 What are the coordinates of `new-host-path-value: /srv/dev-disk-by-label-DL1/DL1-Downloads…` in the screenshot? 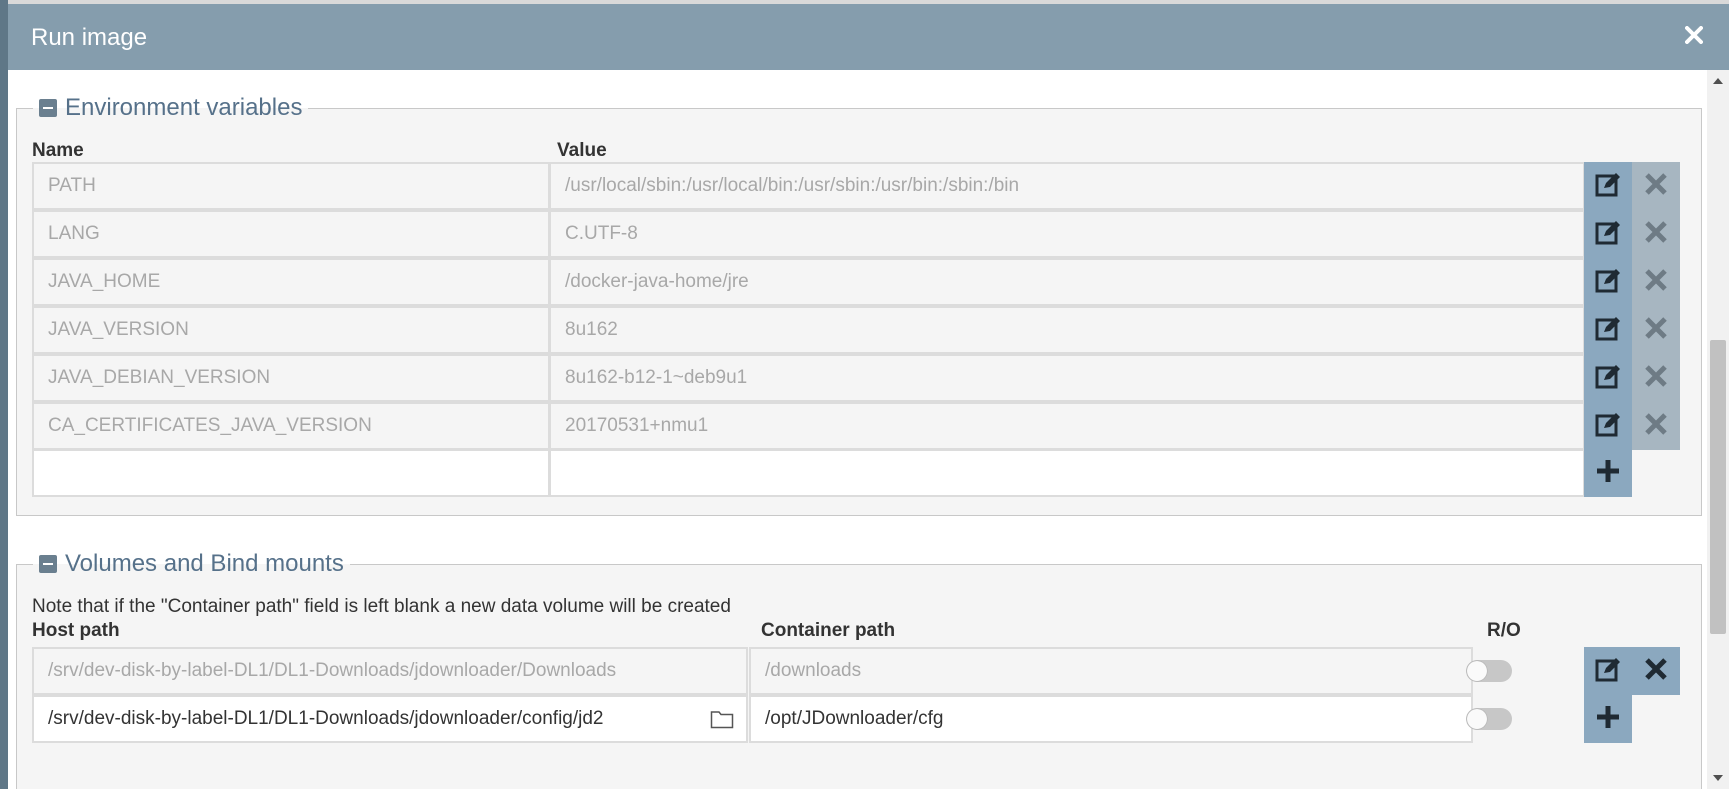 It's located at (326, 718).